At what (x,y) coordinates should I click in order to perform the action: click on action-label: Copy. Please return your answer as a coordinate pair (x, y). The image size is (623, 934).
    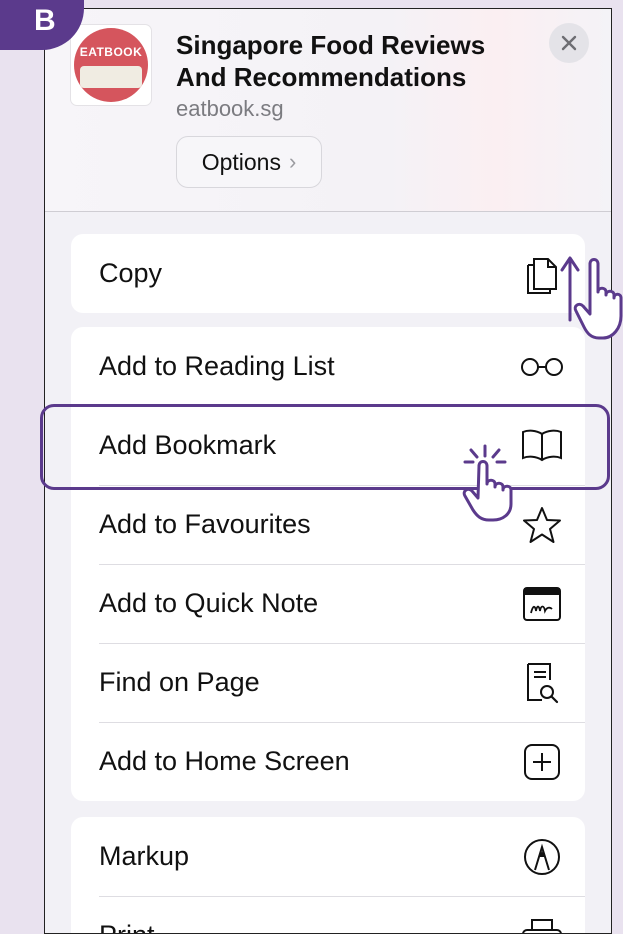
    Looking at the image, I should click on (131, 273).